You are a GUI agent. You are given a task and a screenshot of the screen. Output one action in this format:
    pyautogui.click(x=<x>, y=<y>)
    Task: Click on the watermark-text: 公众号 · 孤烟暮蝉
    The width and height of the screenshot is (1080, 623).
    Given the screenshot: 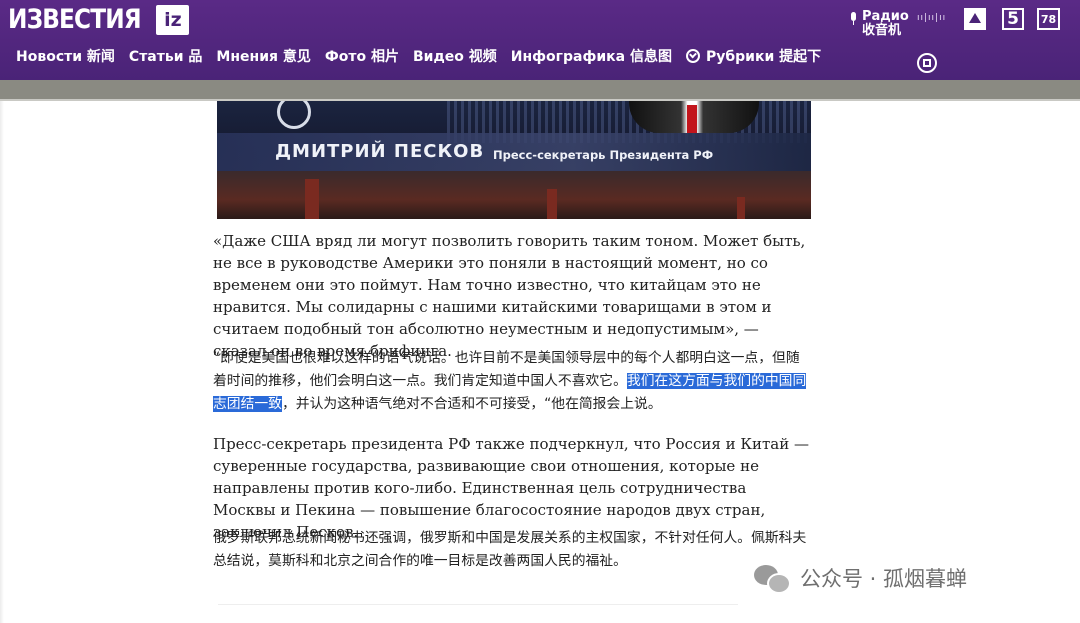 What is the action you would take?
    pyautogui.click(x=884, y=579)
    